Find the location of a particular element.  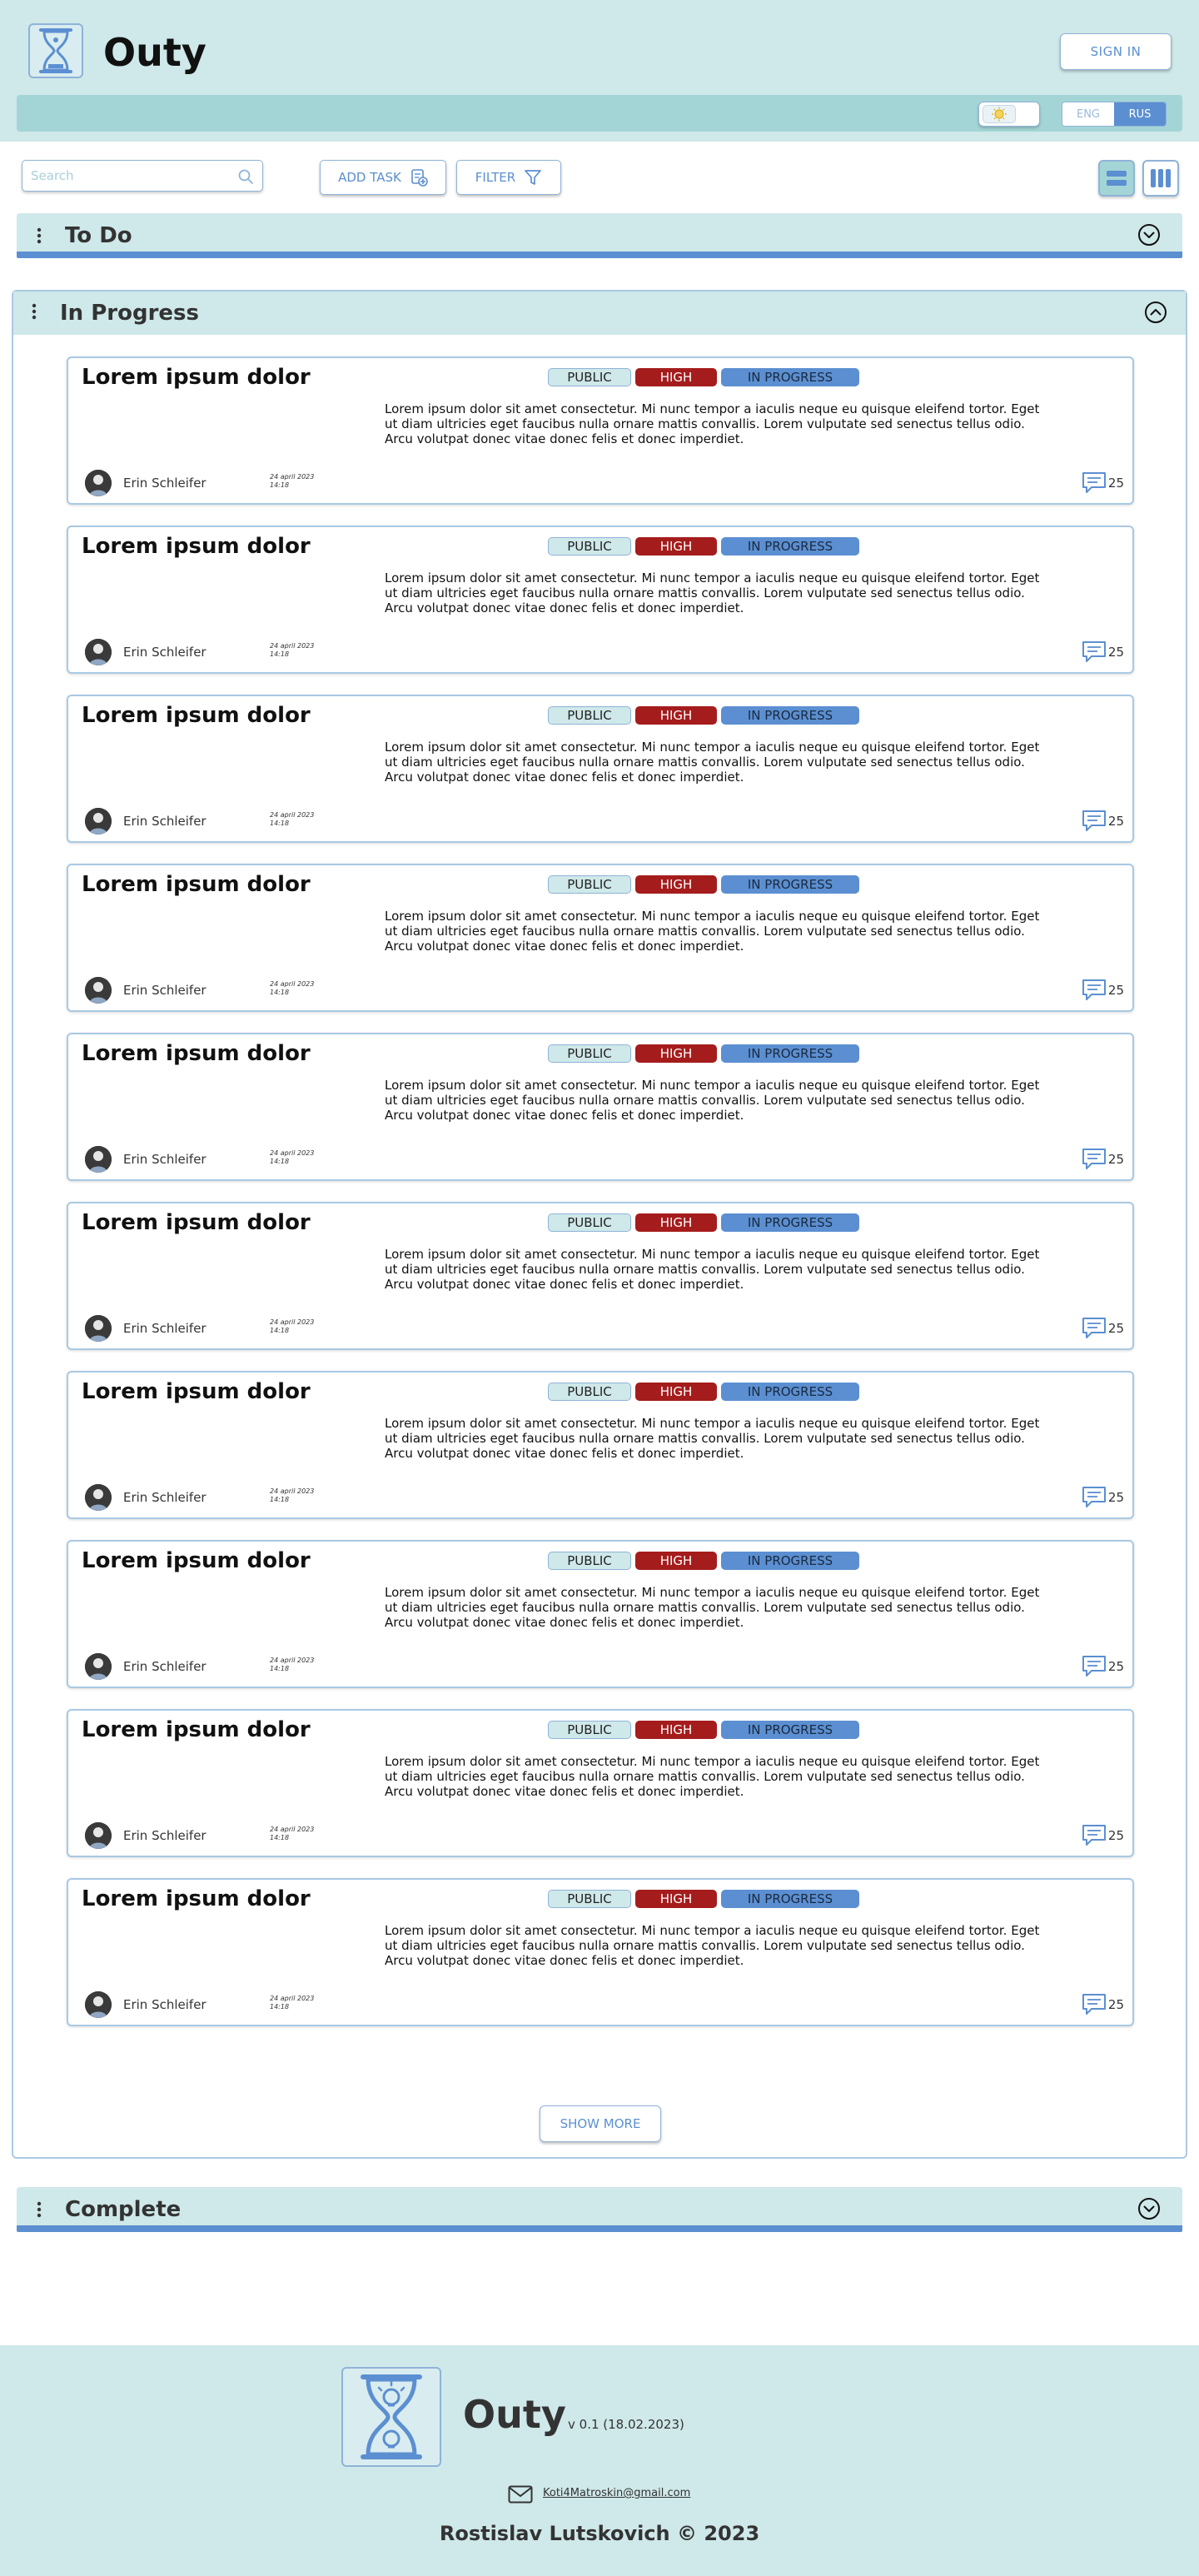

add-task-button: ADD TASK is located at coordinates (383, 177).